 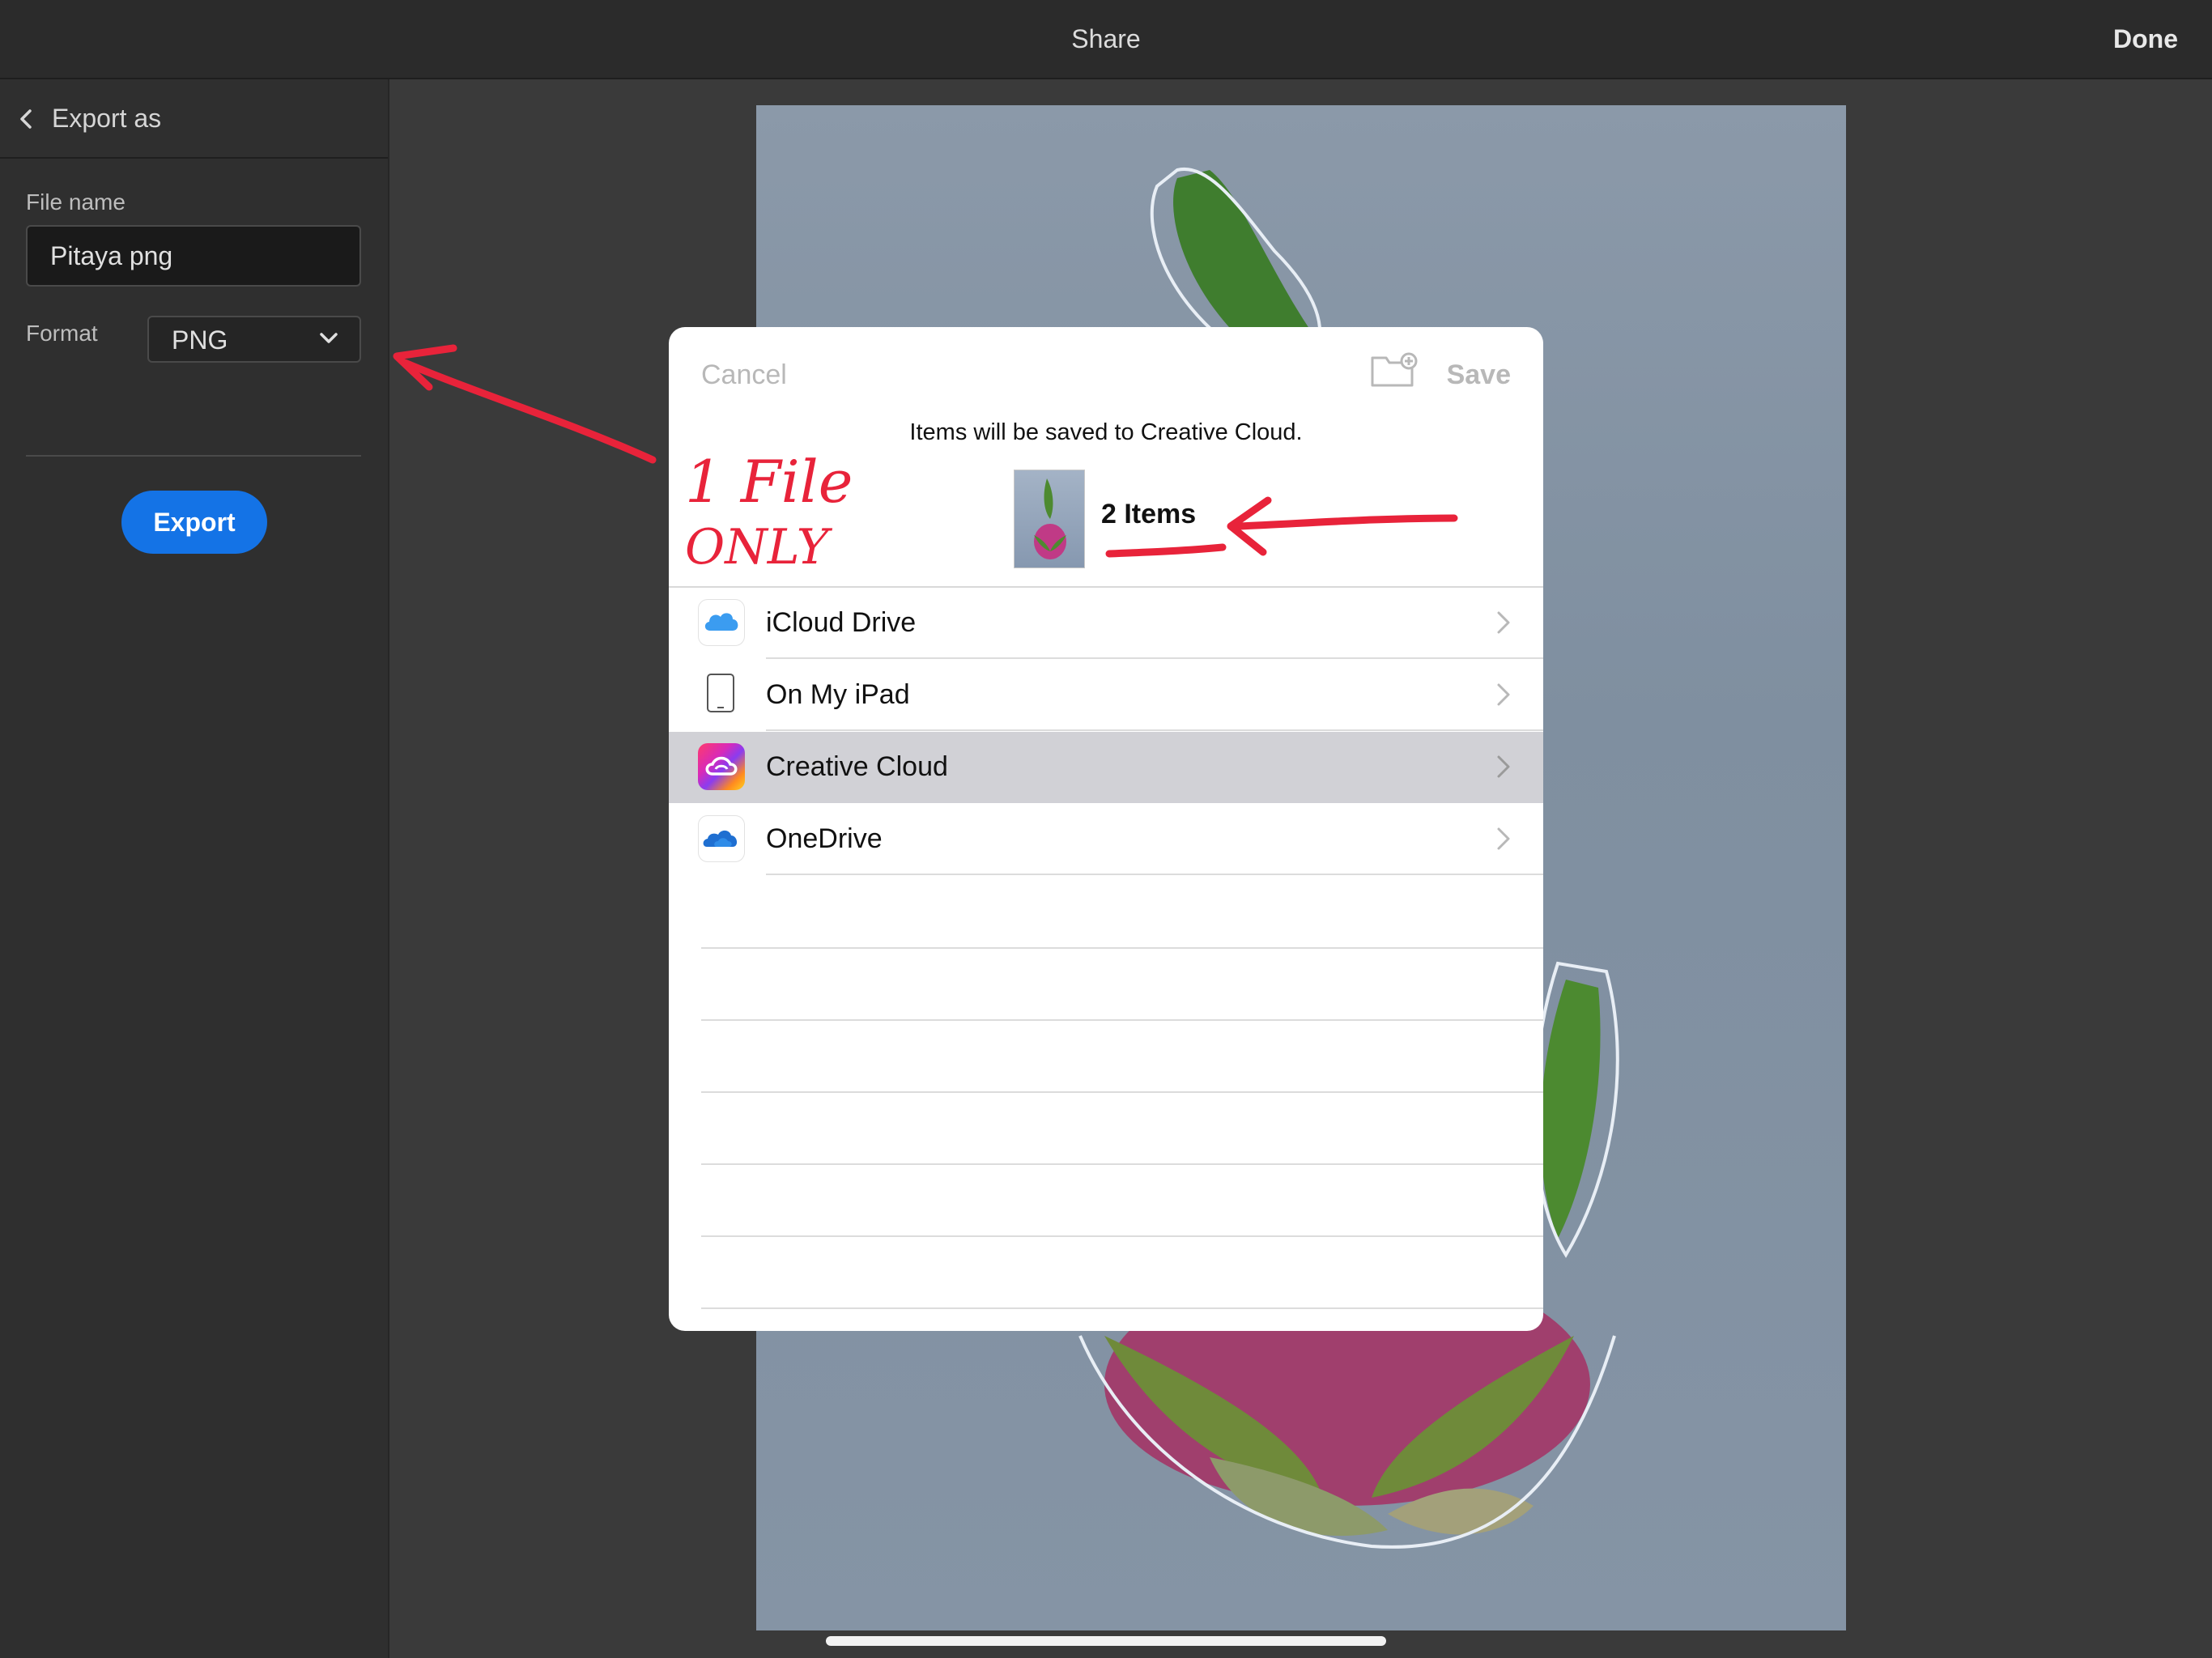 What do you see at coordinates (1347, 522) in the screenshot?
I see `annotation-arrow-items` at bounding box center [1347, 522].